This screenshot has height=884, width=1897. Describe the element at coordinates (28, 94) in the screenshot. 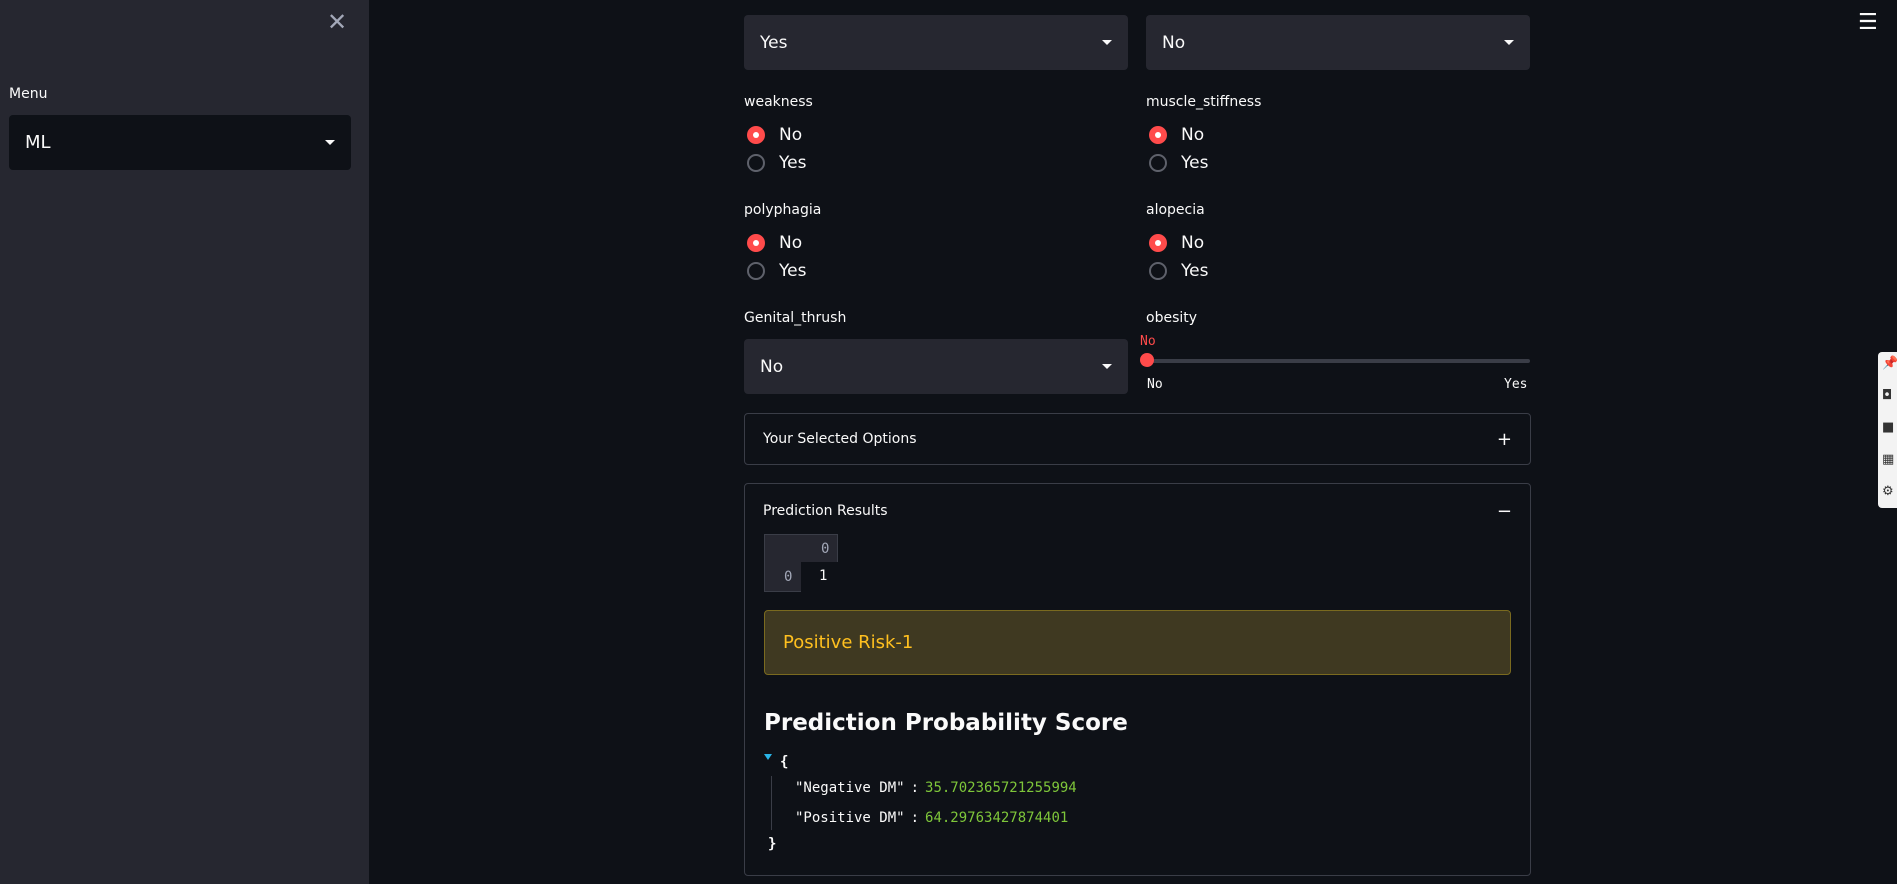

I see `menu-label: Menu` at that location.